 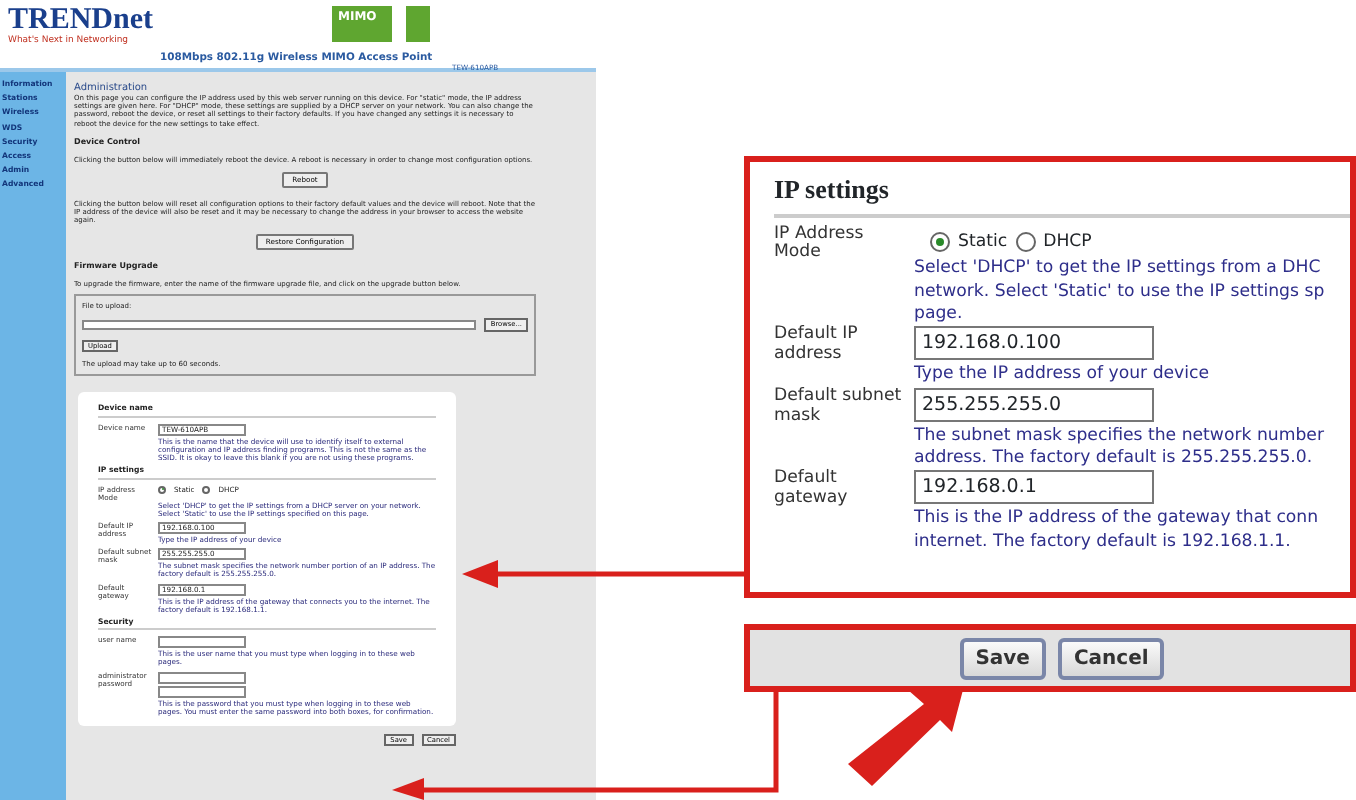 I want to click on section-title: IP settings, so click(x=1062, y=193).